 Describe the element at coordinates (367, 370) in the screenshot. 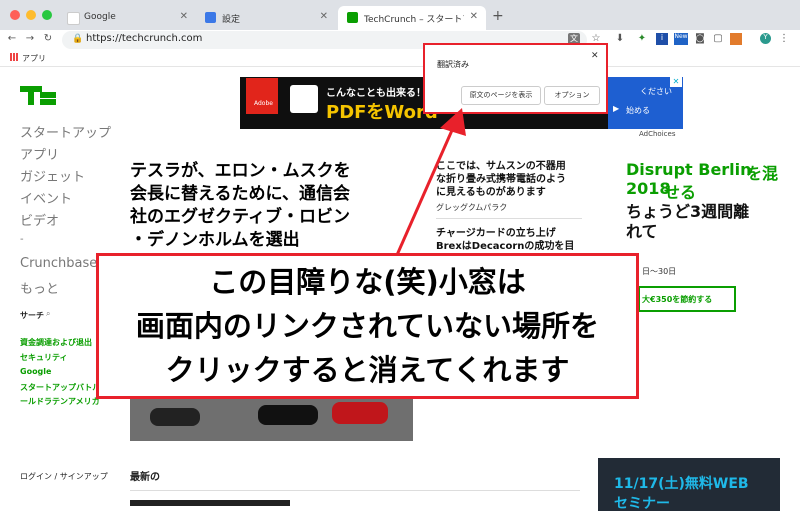

I see `annotation-line-3: クリックすると消えてくれます` at that location.